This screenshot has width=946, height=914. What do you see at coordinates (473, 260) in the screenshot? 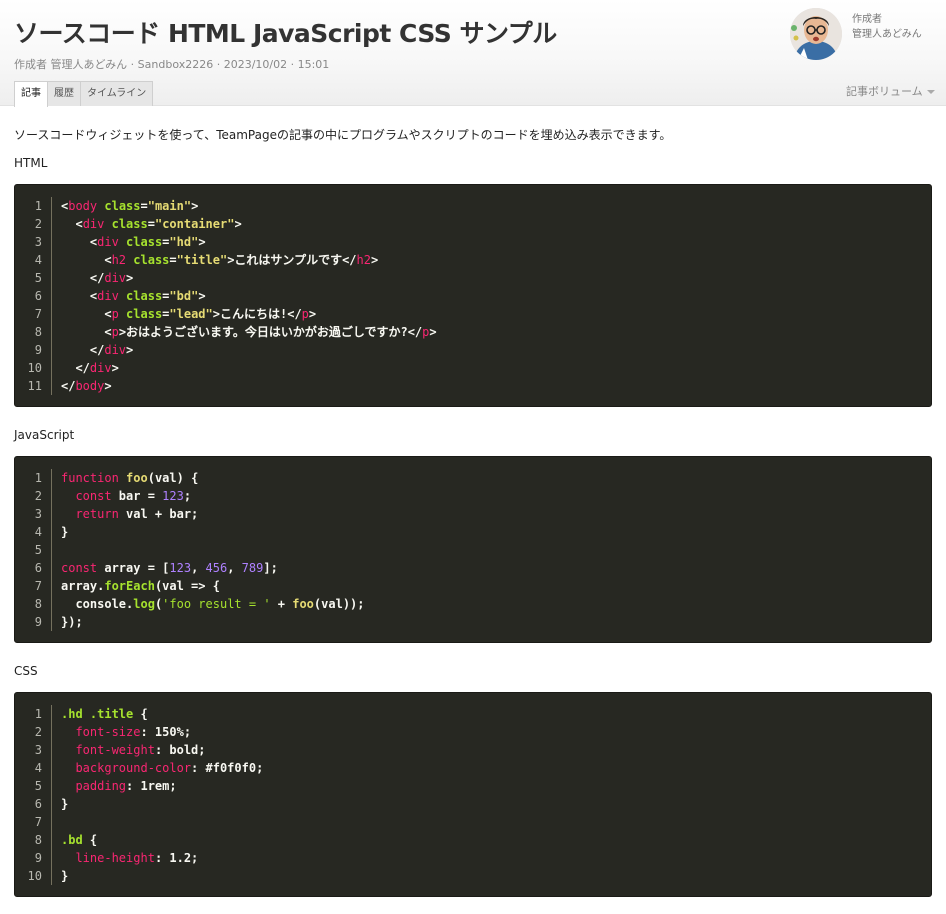
I see `code-line: 4 <h2 class="title">これはサンプルです</h2>` at bounding box center [473, 260].